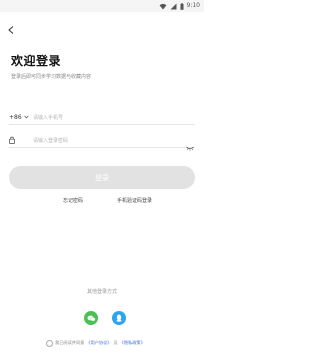  What do you see at coordinates (101, 292) in the screenshot?
I see `other-login-label: 其他登录方式` at bounding box center [101, 292].